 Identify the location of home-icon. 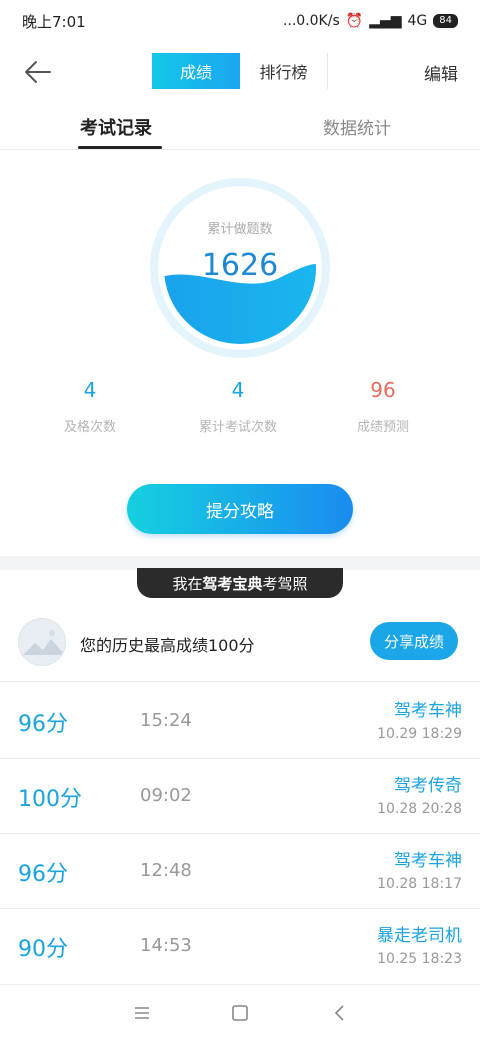
(240, 1013).